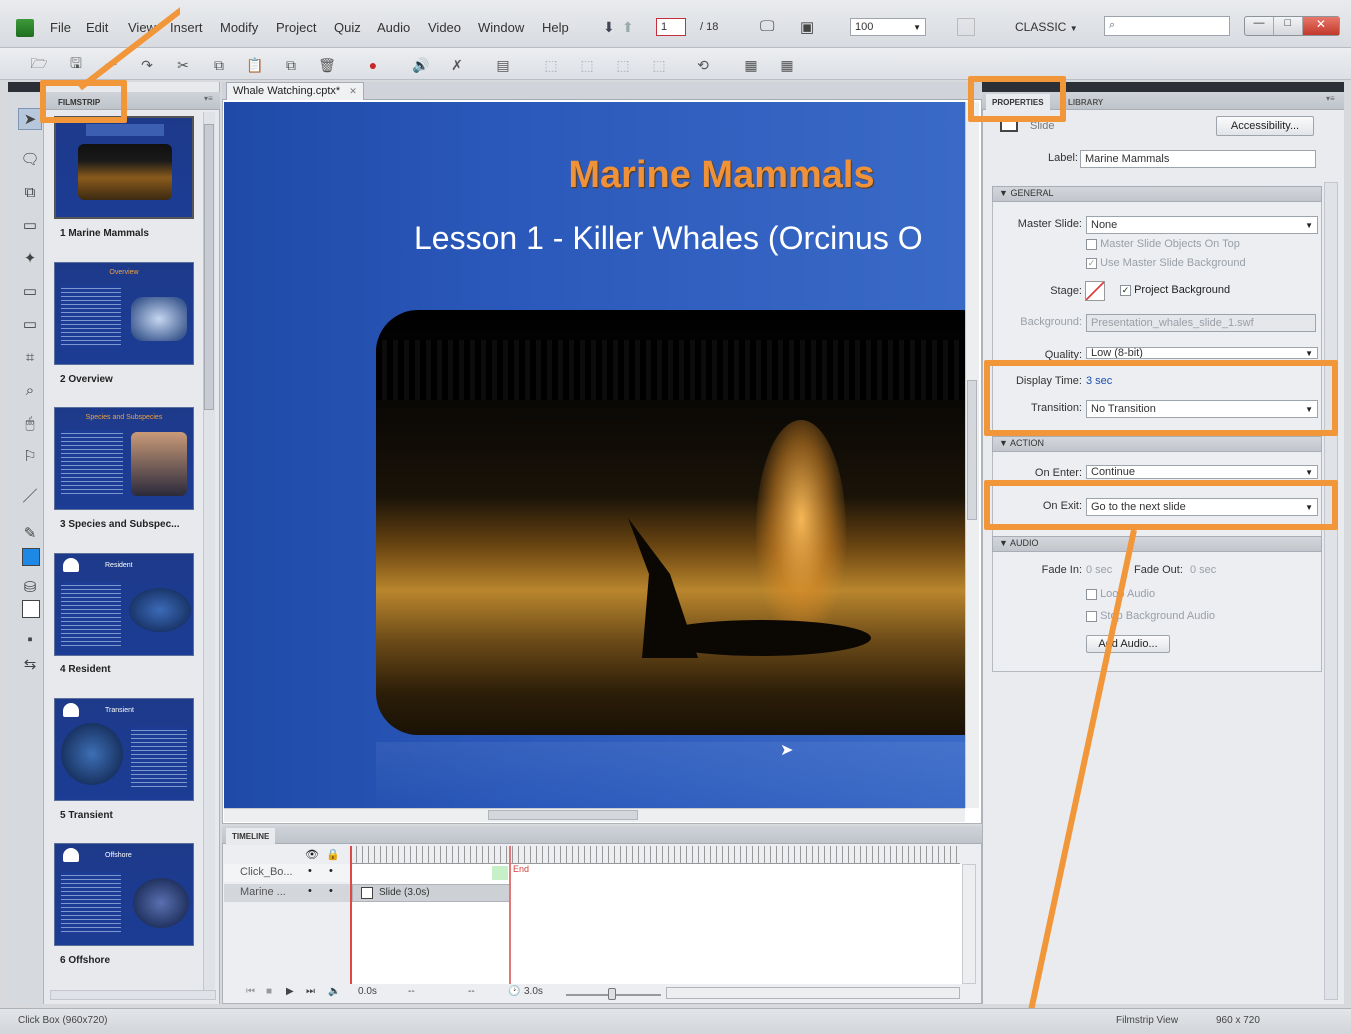  Describe the element at coordinates (30, 119) in the screenshot. I see `selection-tool-icon: ➤` at that location.